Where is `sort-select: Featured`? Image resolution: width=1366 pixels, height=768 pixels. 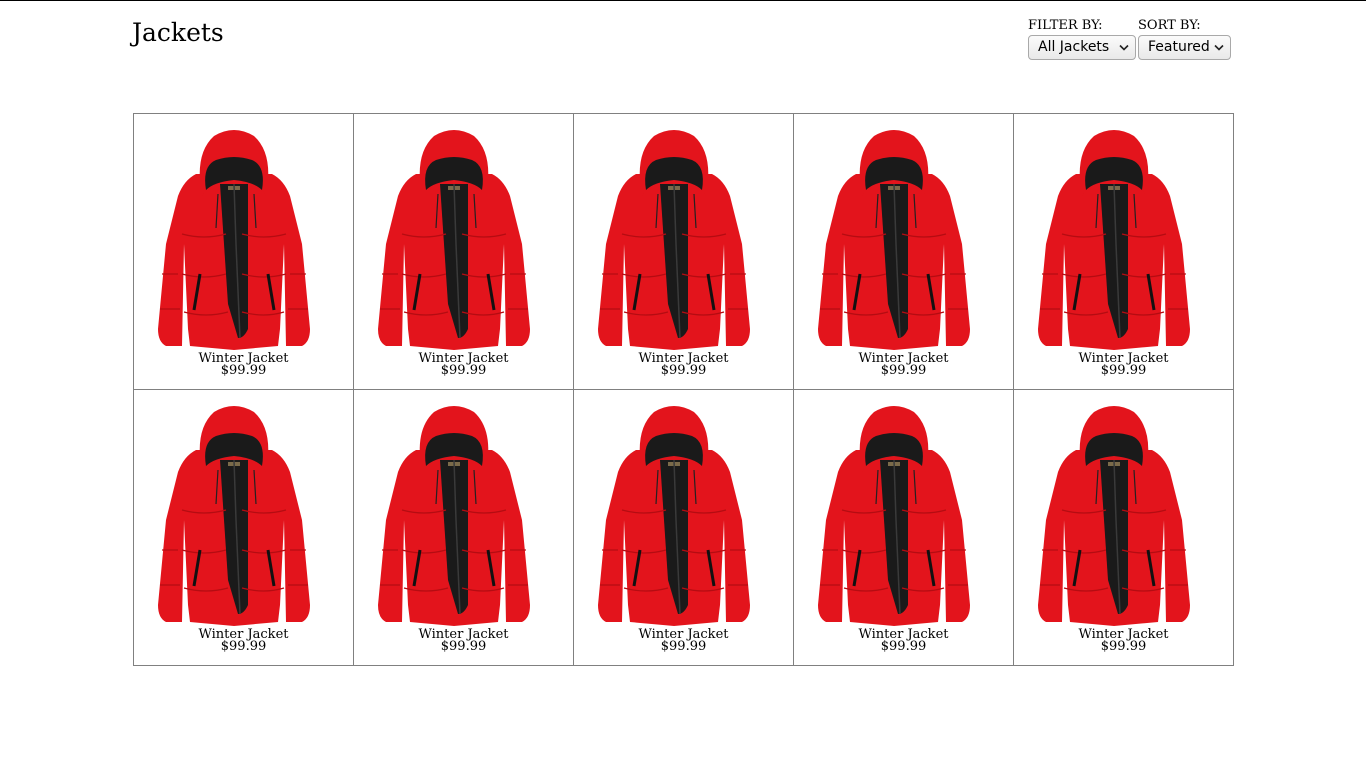
sort-select: Featured is located at coordinates (1184, 47).